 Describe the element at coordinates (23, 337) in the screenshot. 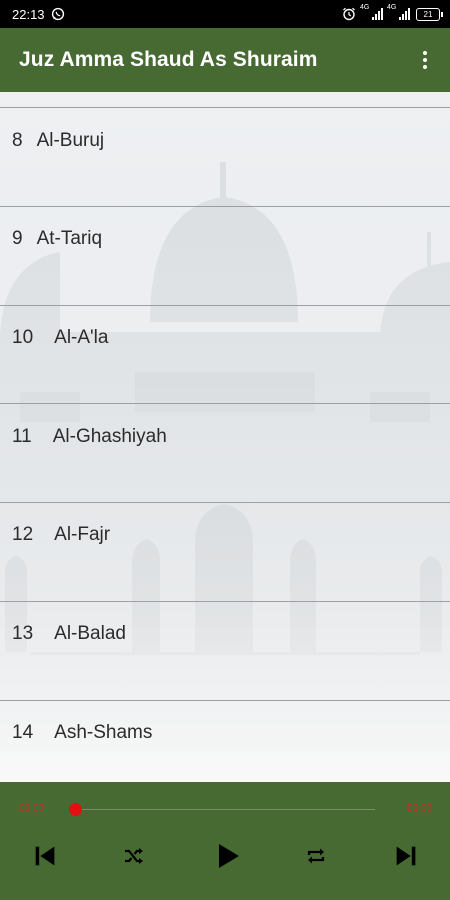

I see `surah-number: 10` at that location.